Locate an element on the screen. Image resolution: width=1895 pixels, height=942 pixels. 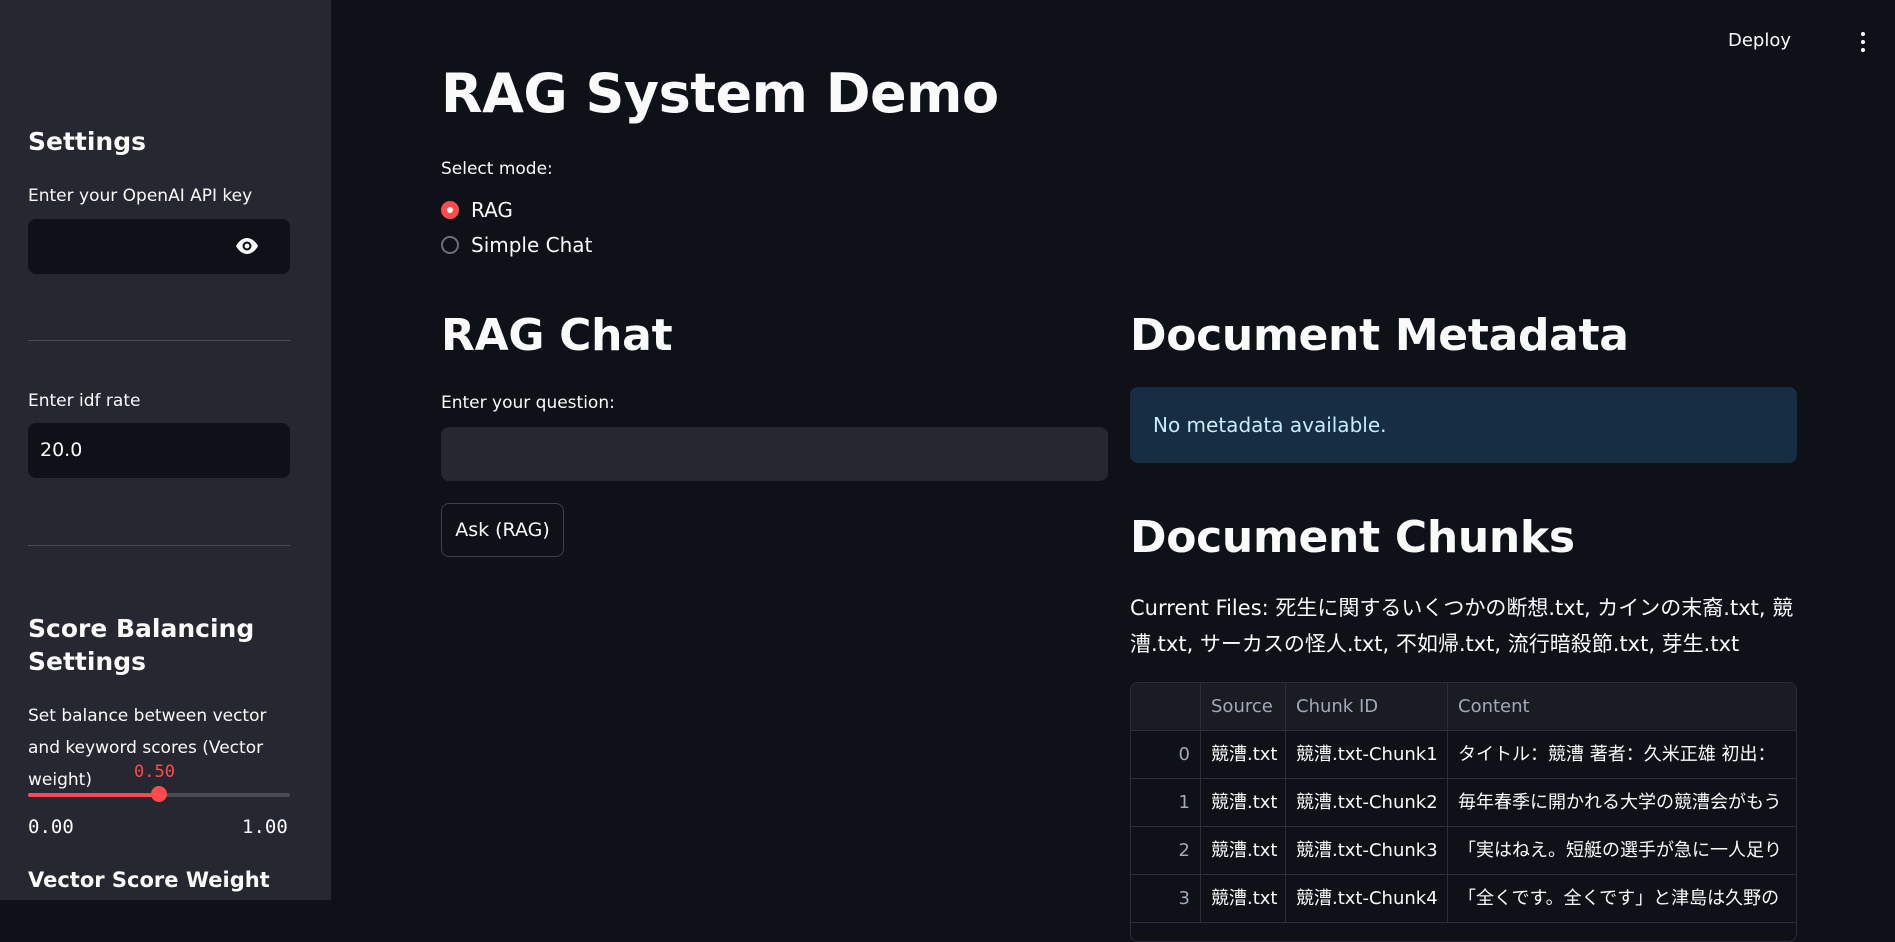
balance-slider-fill is located at coordinates (93, 795).